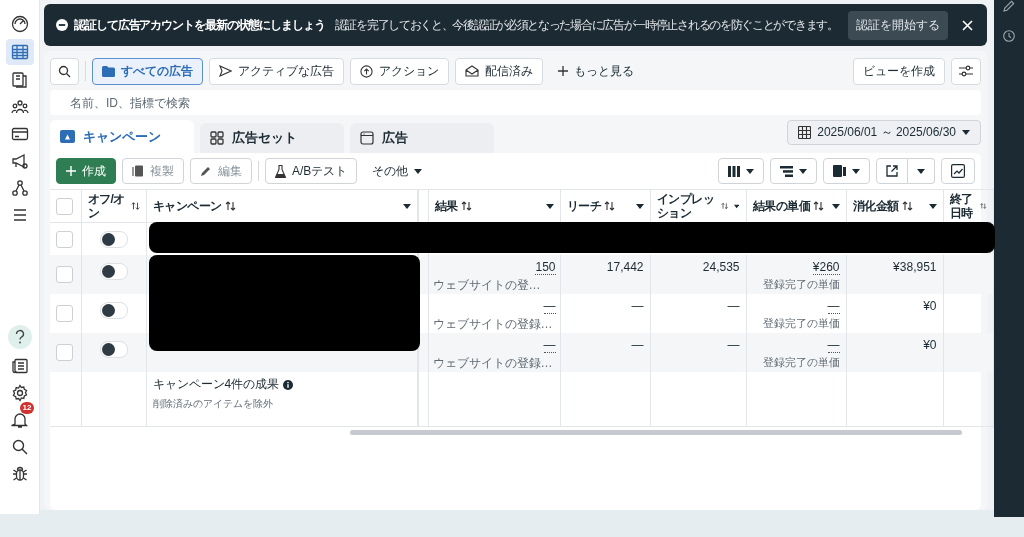  What do you see at coordinates (793, 171) in the screenshot?
I see `breakdown-button` at bounding box center [793, 171].